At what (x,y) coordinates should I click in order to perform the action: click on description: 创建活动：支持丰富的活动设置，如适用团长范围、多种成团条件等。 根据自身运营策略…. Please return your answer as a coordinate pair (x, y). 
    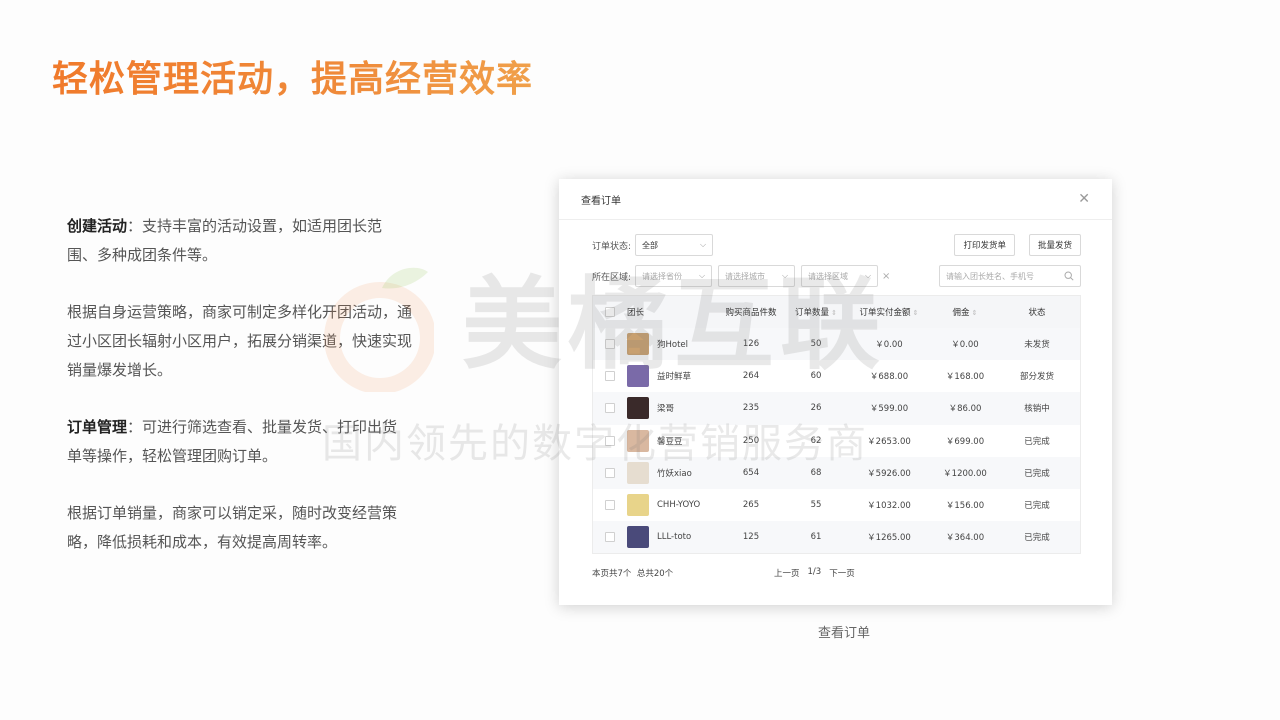
    Looking at the image, I should click on (239, 398).